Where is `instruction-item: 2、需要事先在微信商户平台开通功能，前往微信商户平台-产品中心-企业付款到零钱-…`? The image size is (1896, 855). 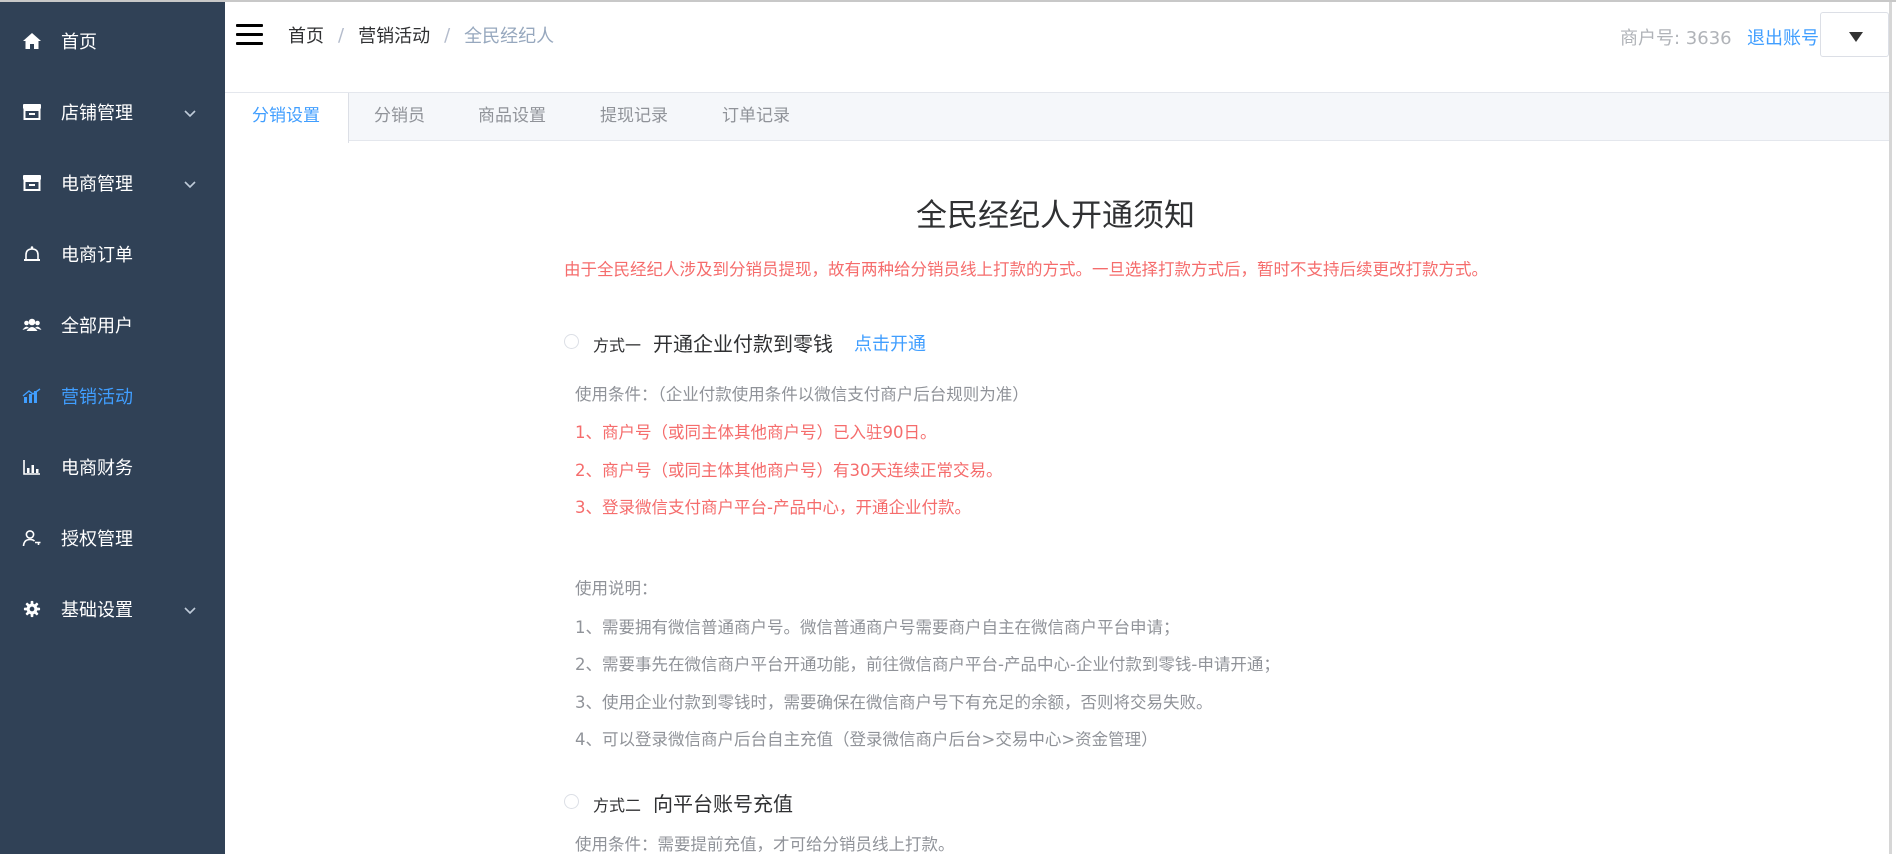 instruction-item: 2、需要事先在微信商户平台开通功能，前往微信商户平台-产品中心-企业付款到零钱-… is located at coordinates (927, 664).